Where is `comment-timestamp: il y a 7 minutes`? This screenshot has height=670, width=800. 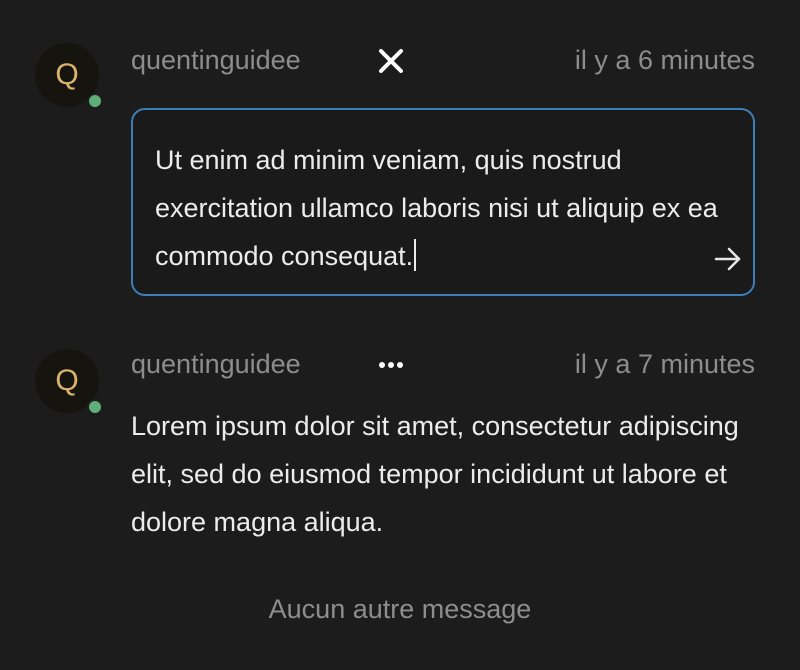
comment-timestamp: il y a 7 minutes is located at coordinates (664, 364).